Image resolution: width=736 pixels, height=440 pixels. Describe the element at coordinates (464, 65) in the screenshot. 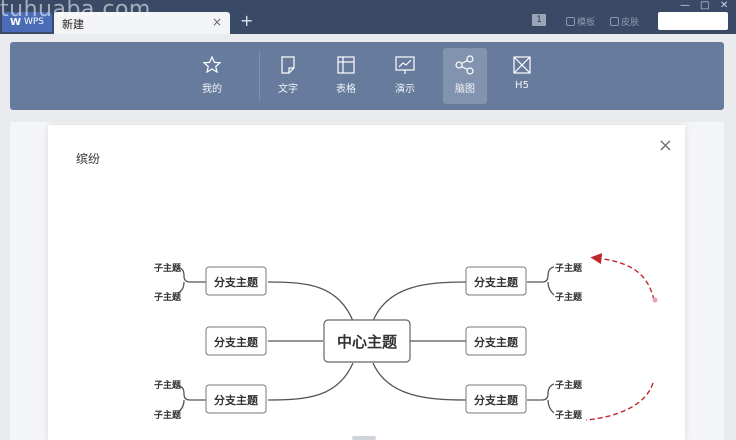

I see `mindmap-icon` at that location.